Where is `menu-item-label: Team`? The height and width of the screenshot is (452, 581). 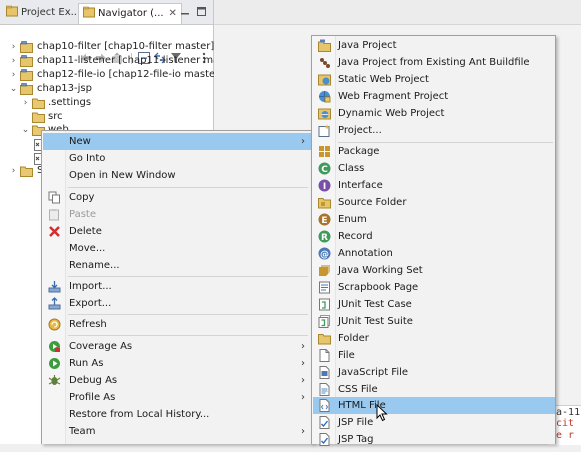 menu-item-label: Team is located at coordinates (82, 431).